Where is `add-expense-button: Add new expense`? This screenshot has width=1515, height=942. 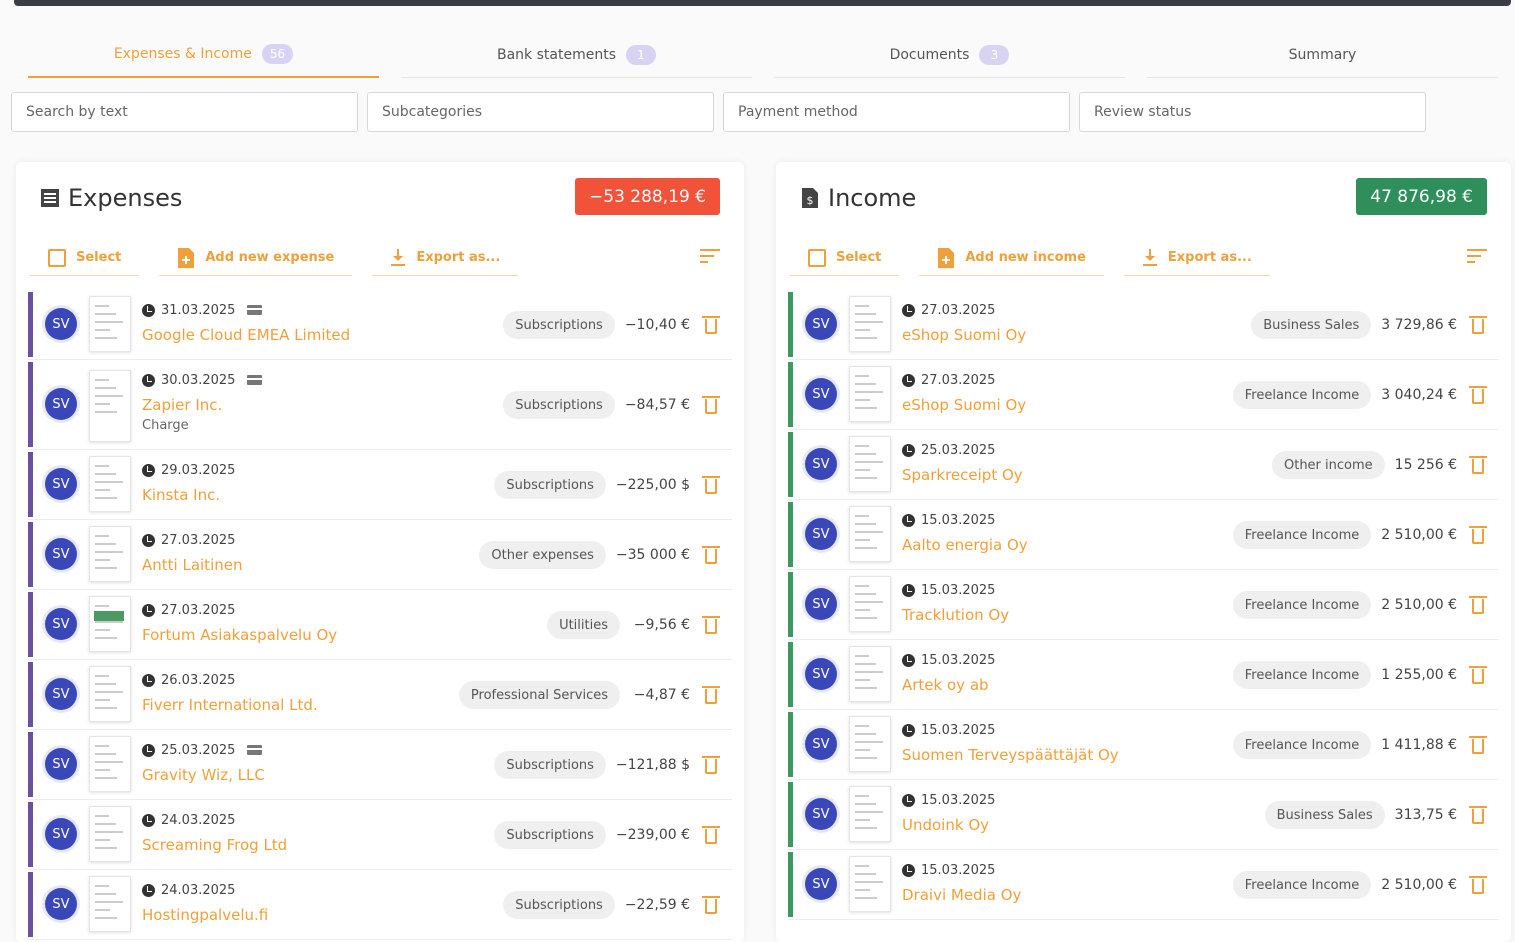
add-expense-button: Add new expense is located at coordinates (256, 258).